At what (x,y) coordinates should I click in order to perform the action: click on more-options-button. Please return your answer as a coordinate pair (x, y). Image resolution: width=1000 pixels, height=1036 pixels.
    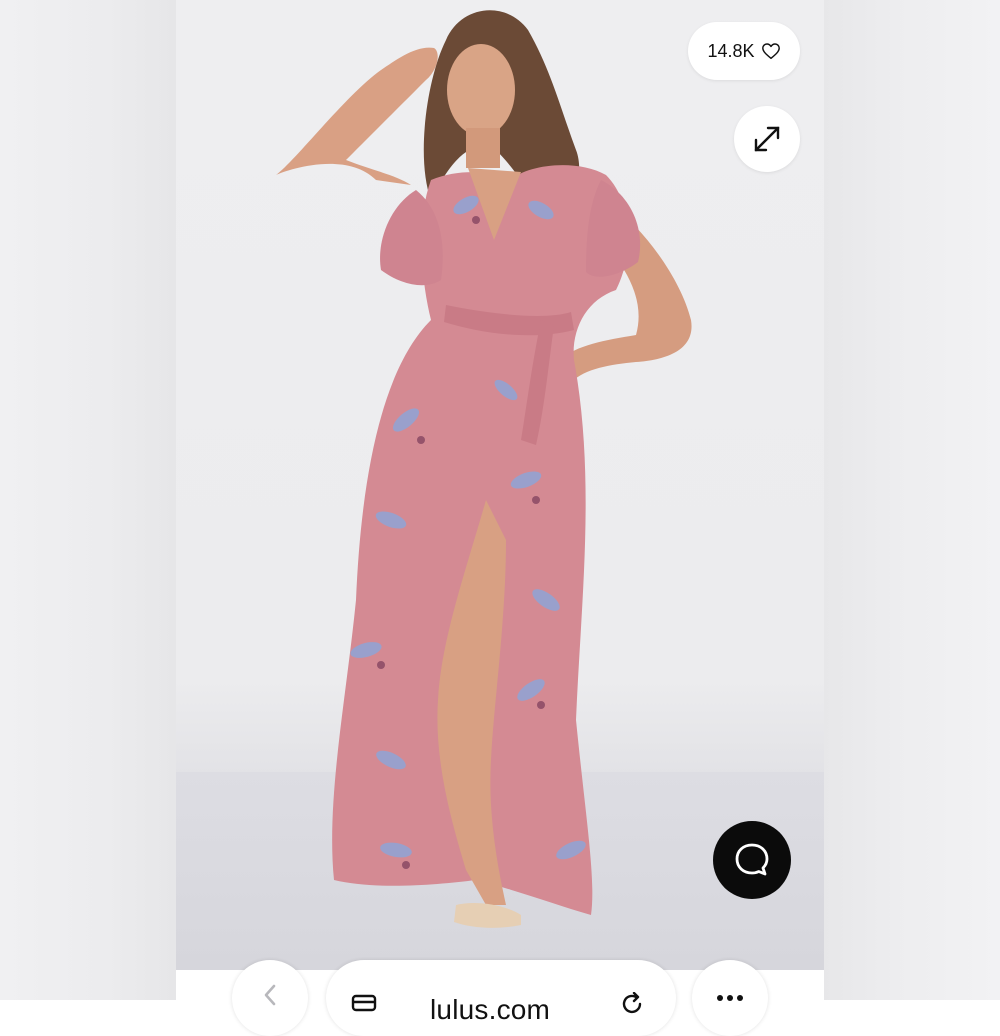
    Looking at the image, I should click on (730, 998).